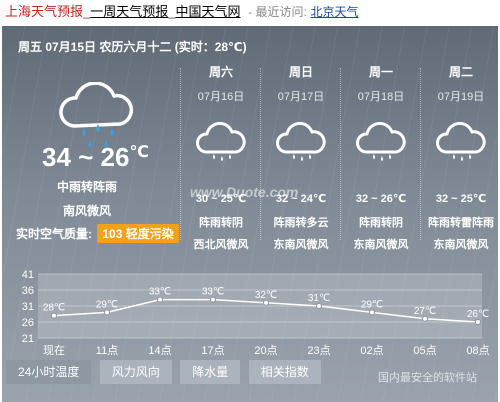  I want to click on chart-data-label: 26℃, so click(478, 314).